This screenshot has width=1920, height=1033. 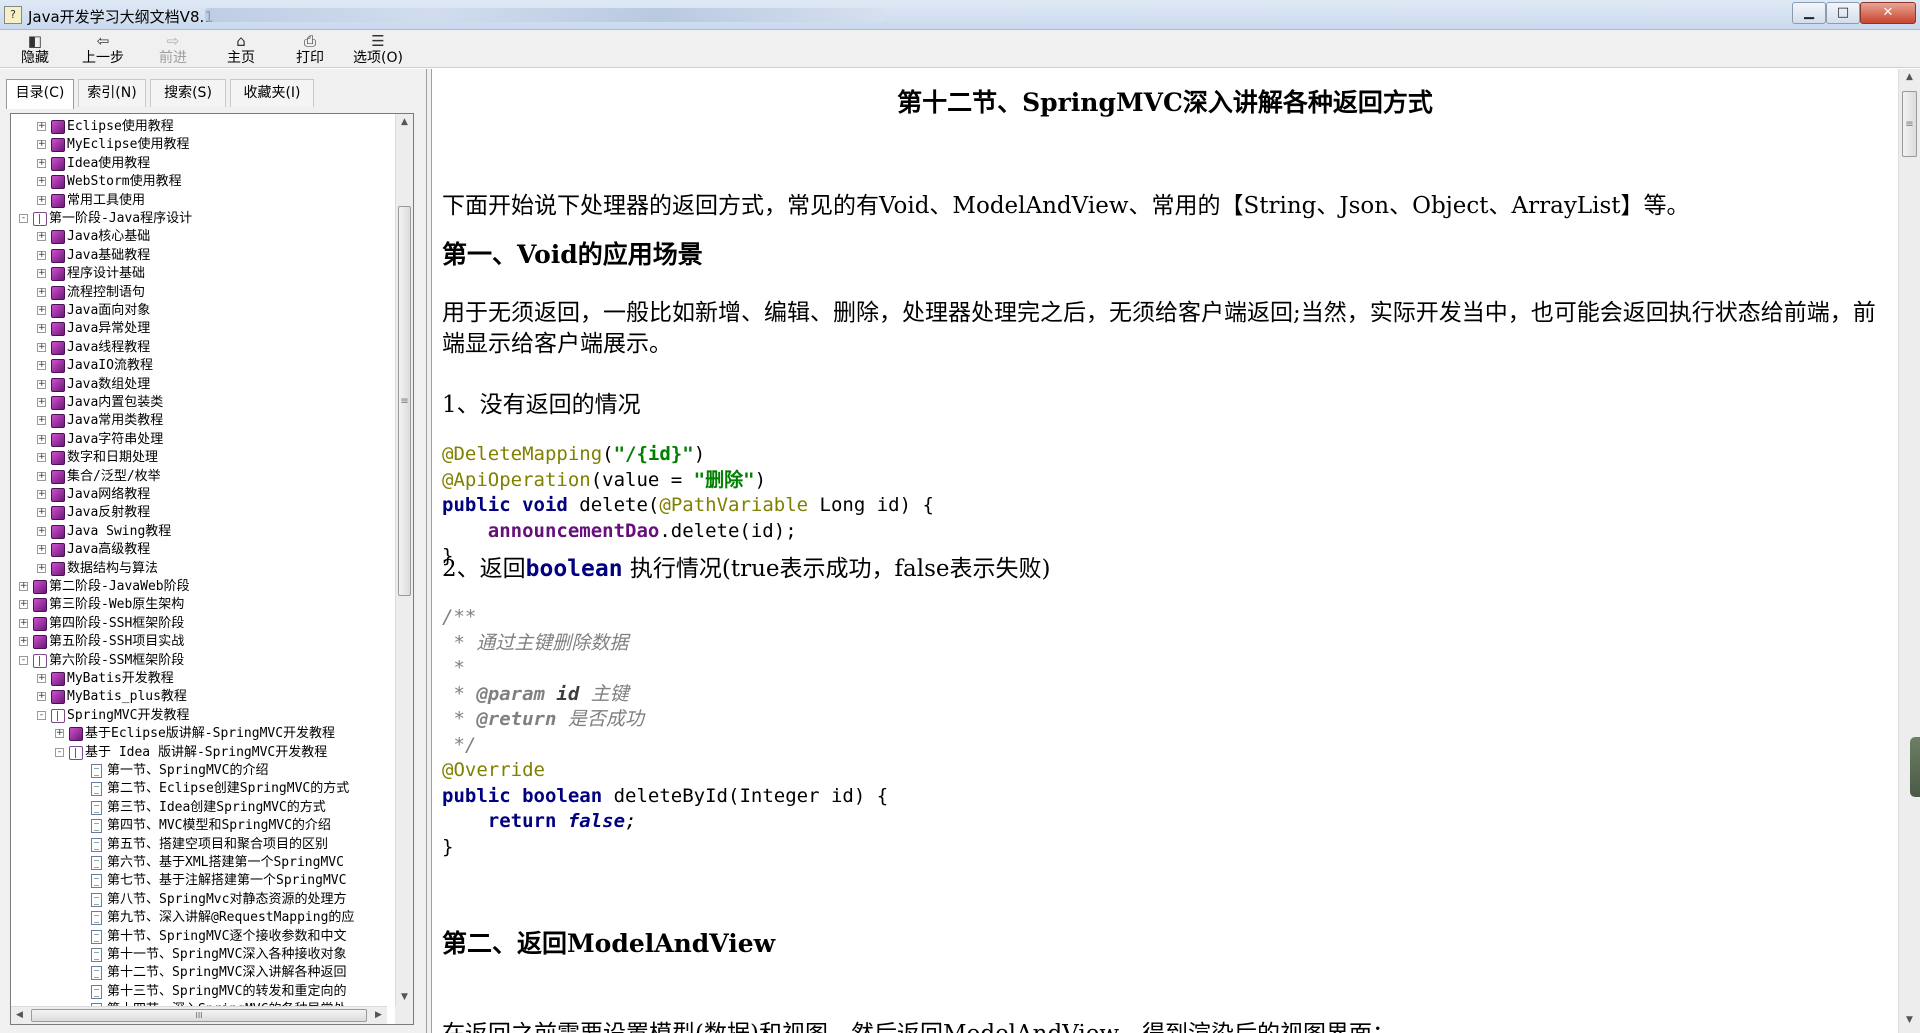 I want to click on tab-contents: 目录(C), so click(x=40, y=94).